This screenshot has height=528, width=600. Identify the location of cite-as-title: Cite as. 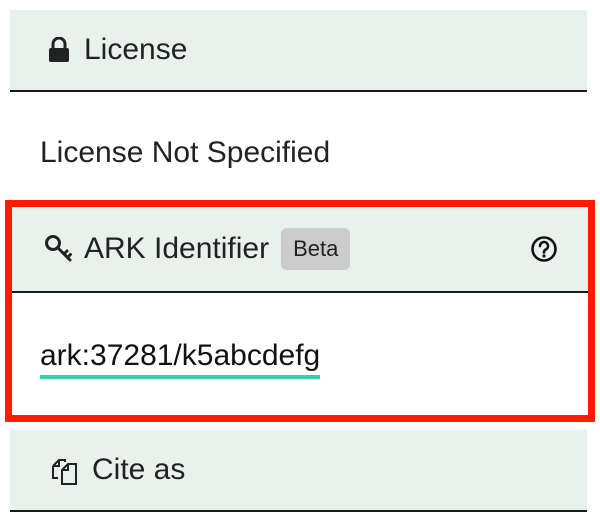
(139, 469).